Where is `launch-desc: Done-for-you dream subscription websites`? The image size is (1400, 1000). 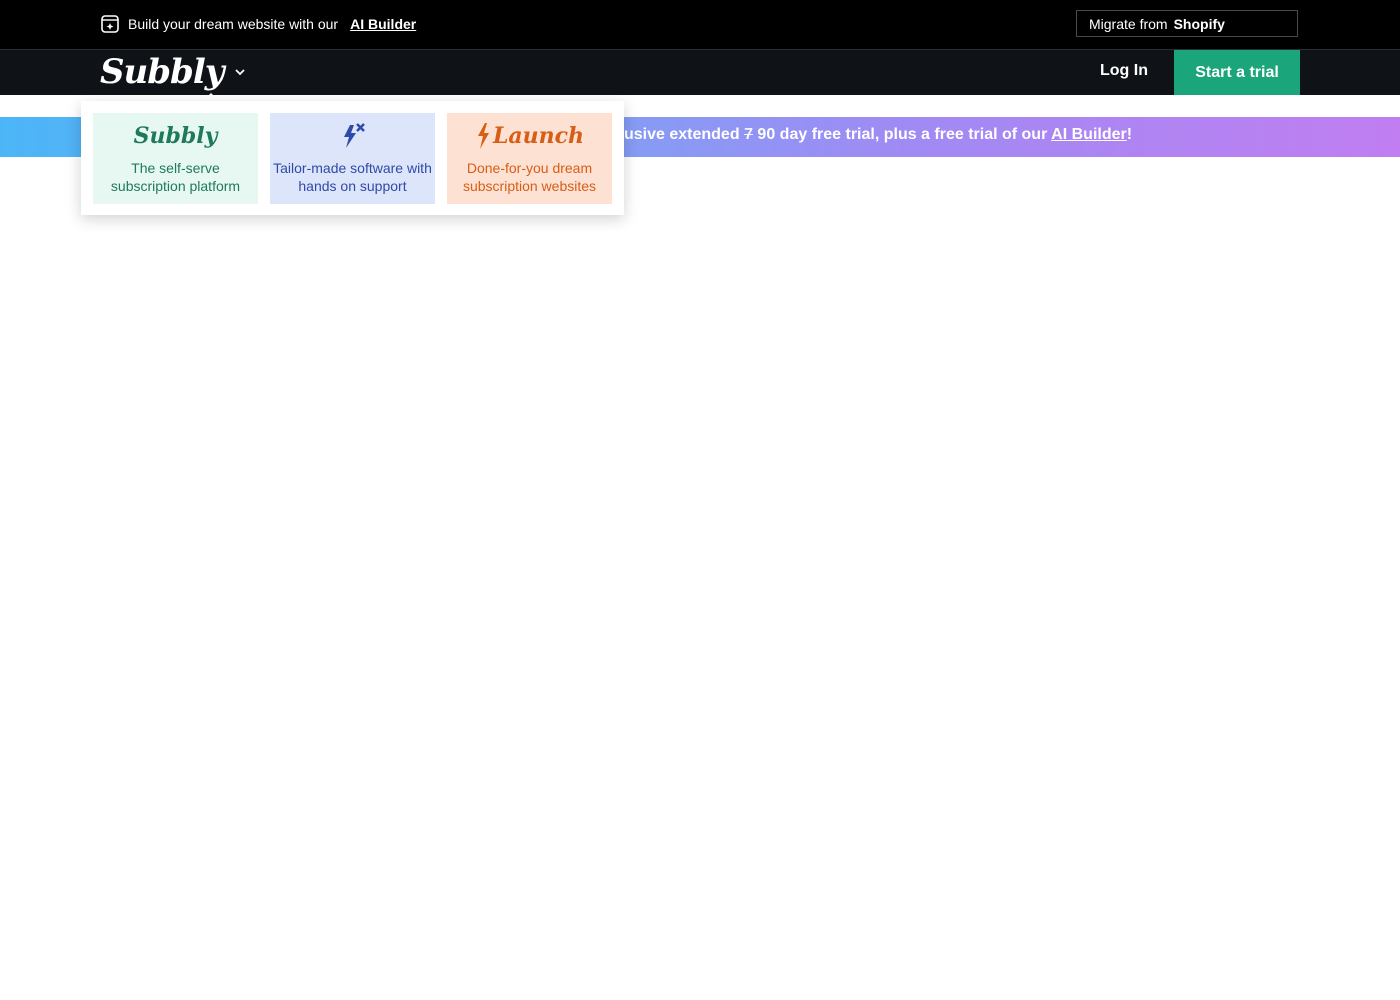 launch-desc: Done-for-you dream subscription websites is located at coordinates (529, 177).